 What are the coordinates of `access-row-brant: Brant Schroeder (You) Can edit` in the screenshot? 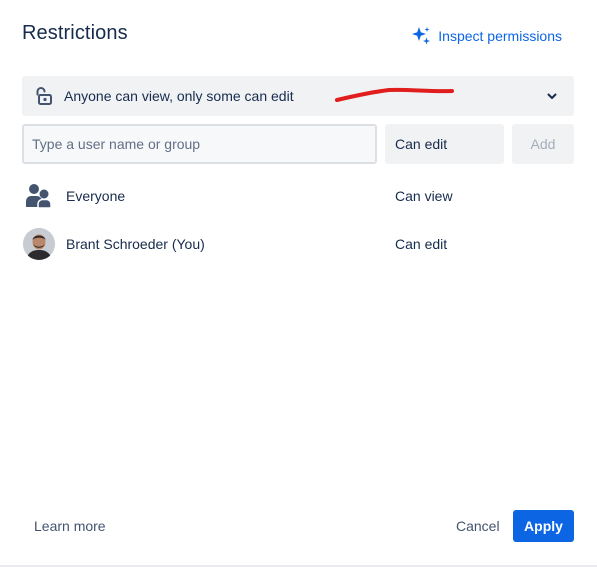 It's located at (298, 244).